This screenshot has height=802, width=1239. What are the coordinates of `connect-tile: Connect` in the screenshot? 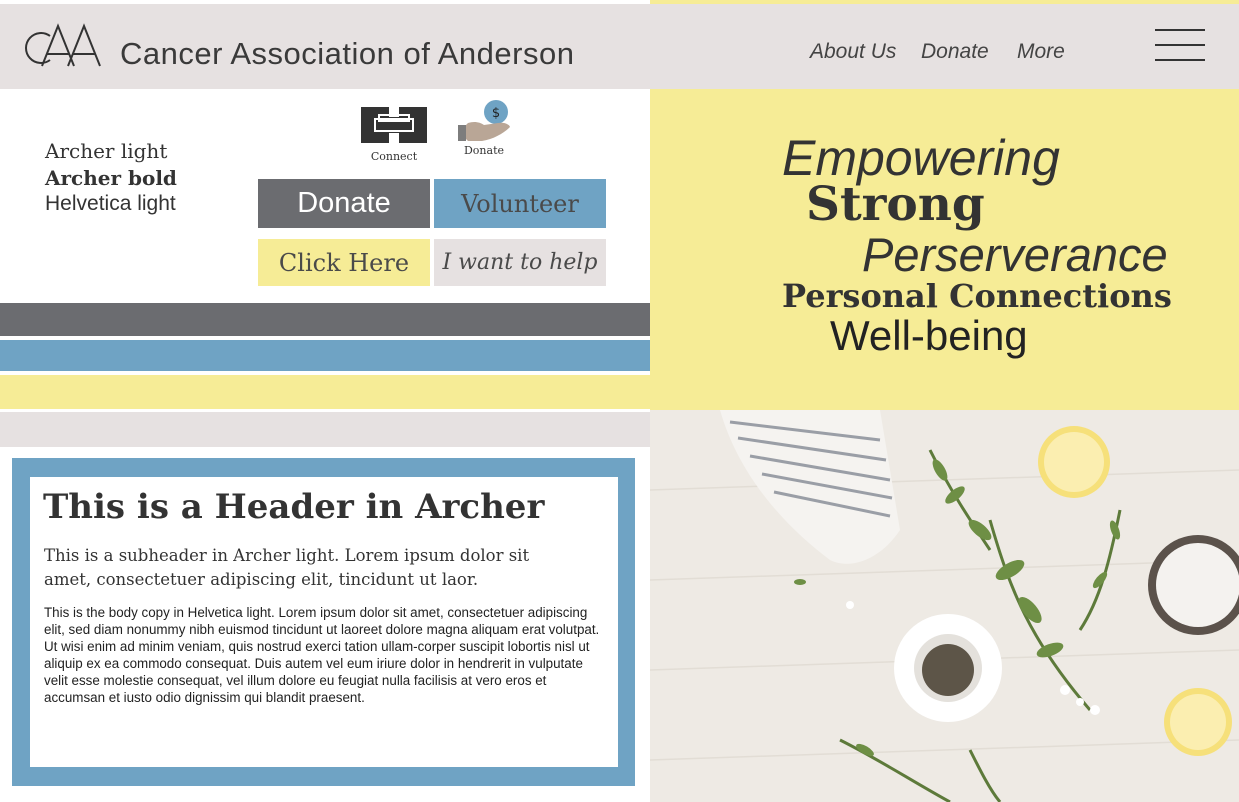 It's located at (394, 134).